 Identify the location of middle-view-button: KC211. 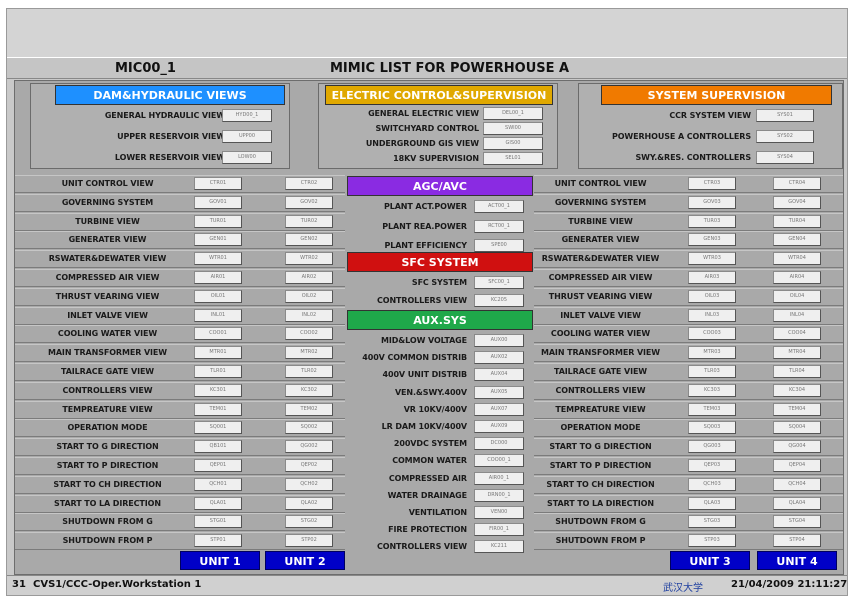
(499, 547).